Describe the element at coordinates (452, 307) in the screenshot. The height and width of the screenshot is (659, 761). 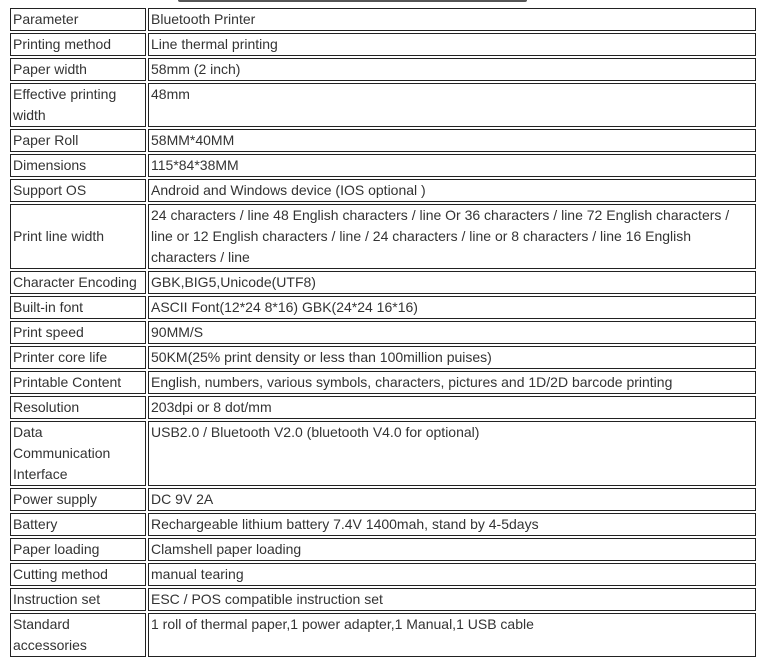
I see `row-value: ASCII Font(12*24 8*16) GBK(24*24 16*16)` at that location.